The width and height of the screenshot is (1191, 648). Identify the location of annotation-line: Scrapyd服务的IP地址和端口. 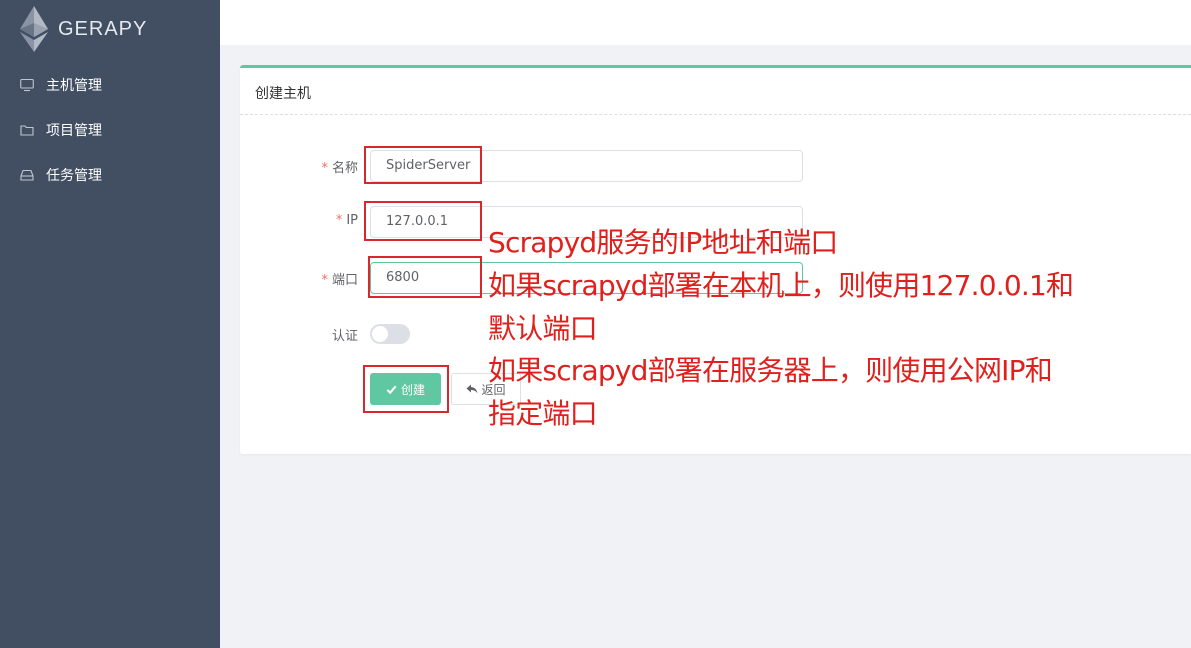
(663, 242).